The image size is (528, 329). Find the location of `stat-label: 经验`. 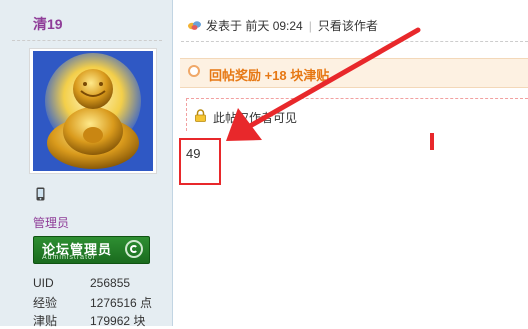

stat-label: 经验 is located at coordinates (45, 303).